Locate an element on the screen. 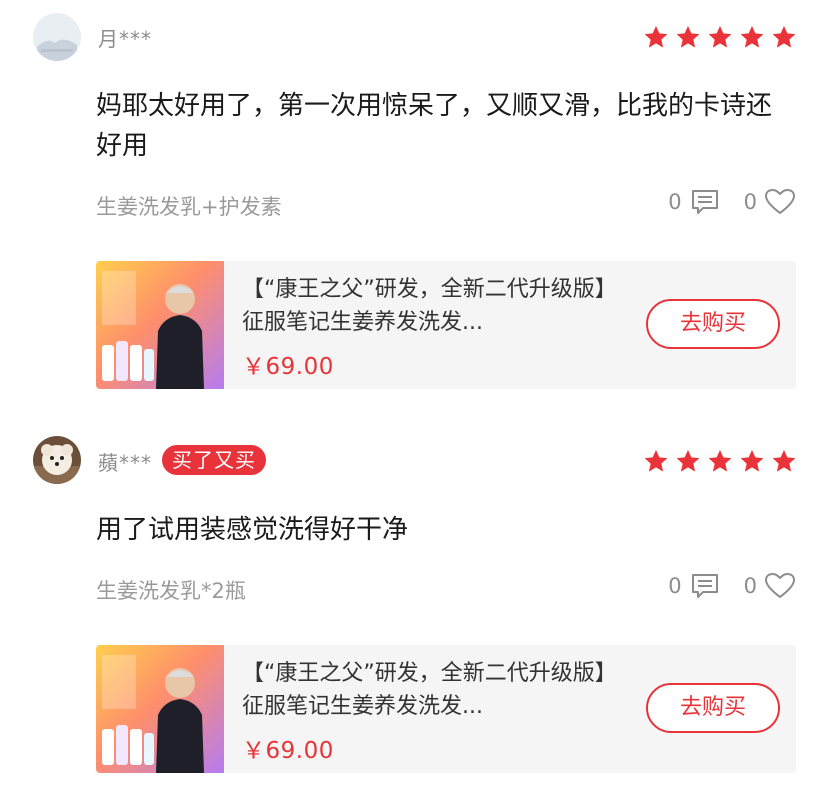 Image resolution: width=827 pixels, height=797 pixels. purchased-variant: 生姜洗发乳*2瓶 is located at coordinates (171, 591).